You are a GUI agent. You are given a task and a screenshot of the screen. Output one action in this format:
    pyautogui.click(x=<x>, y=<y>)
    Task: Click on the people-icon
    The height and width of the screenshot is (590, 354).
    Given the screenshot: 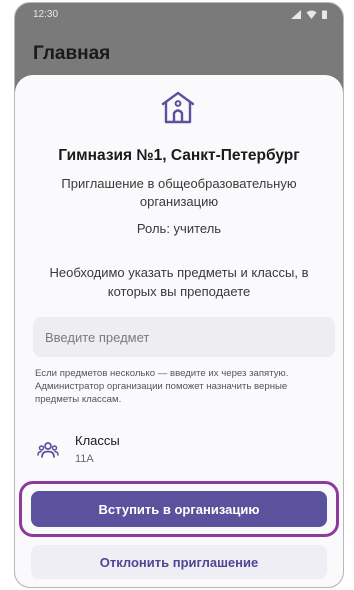 What is the action you would take?
    pyautogui.click(x=48, y=450)
    